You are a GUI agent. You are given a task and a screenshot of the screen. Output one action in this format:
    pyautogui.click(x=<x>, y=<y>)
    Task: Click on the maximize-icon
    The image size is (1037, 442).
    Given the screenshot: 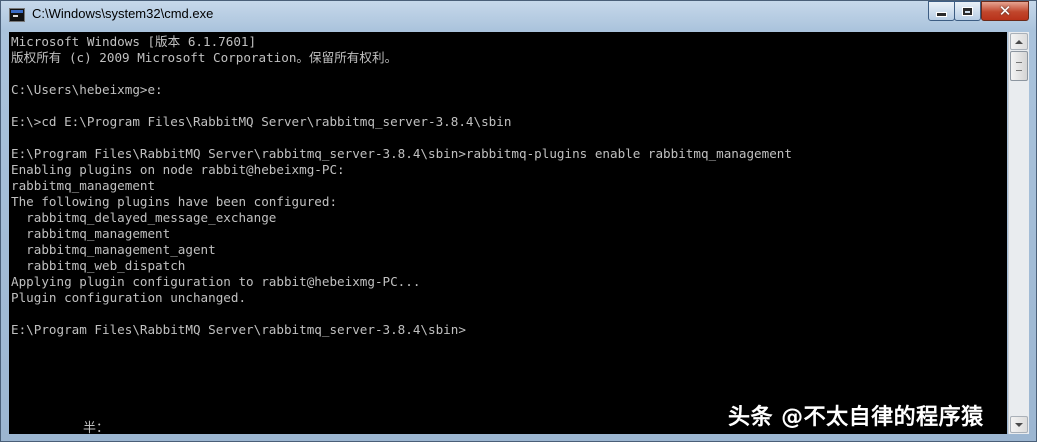 What is the action you would take?
    pyautogui.click(x=967, y=11)
    